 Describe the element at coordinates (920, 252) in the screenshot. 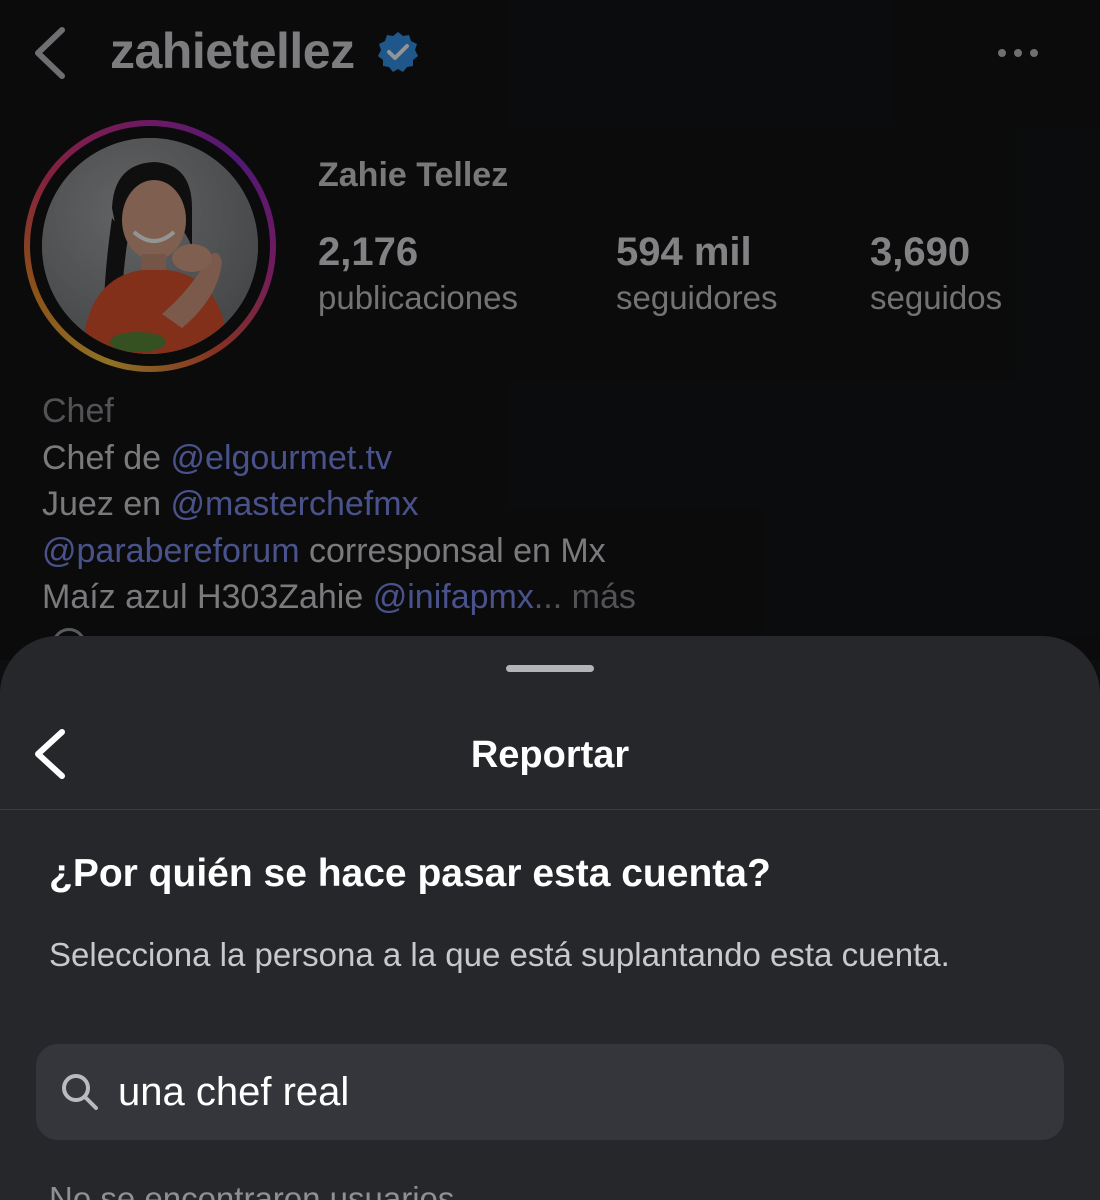

I see `stat-following-value: 3,690` at that location.